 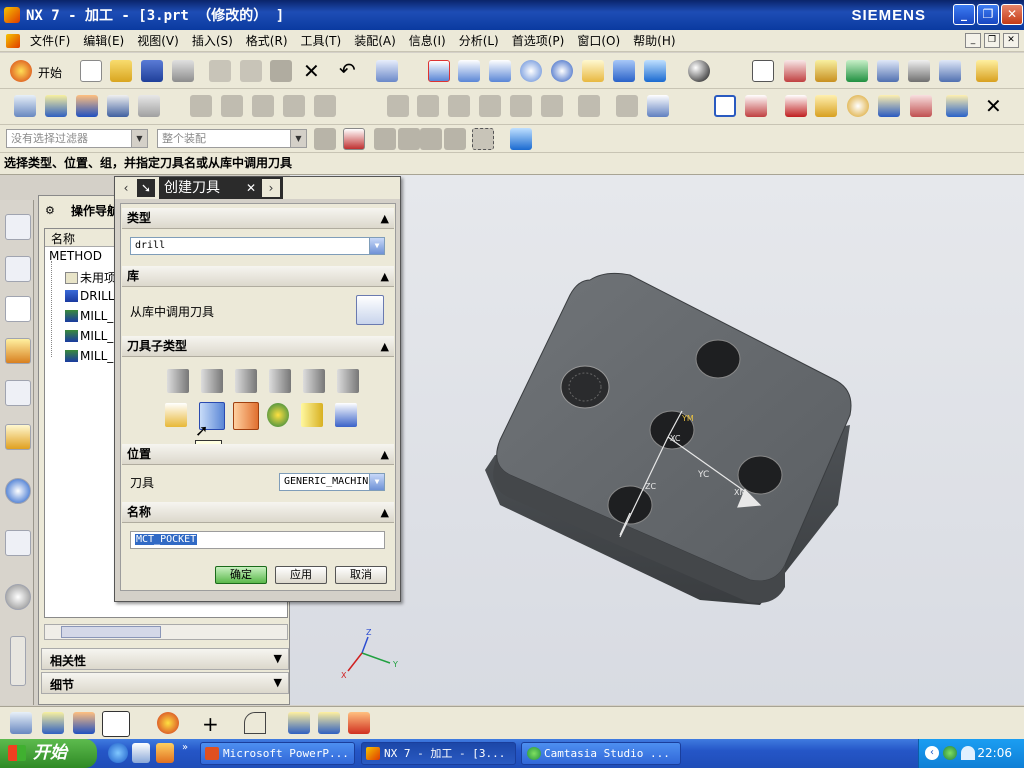 I want to click on boundary-icon, so click(x=889, y=106).